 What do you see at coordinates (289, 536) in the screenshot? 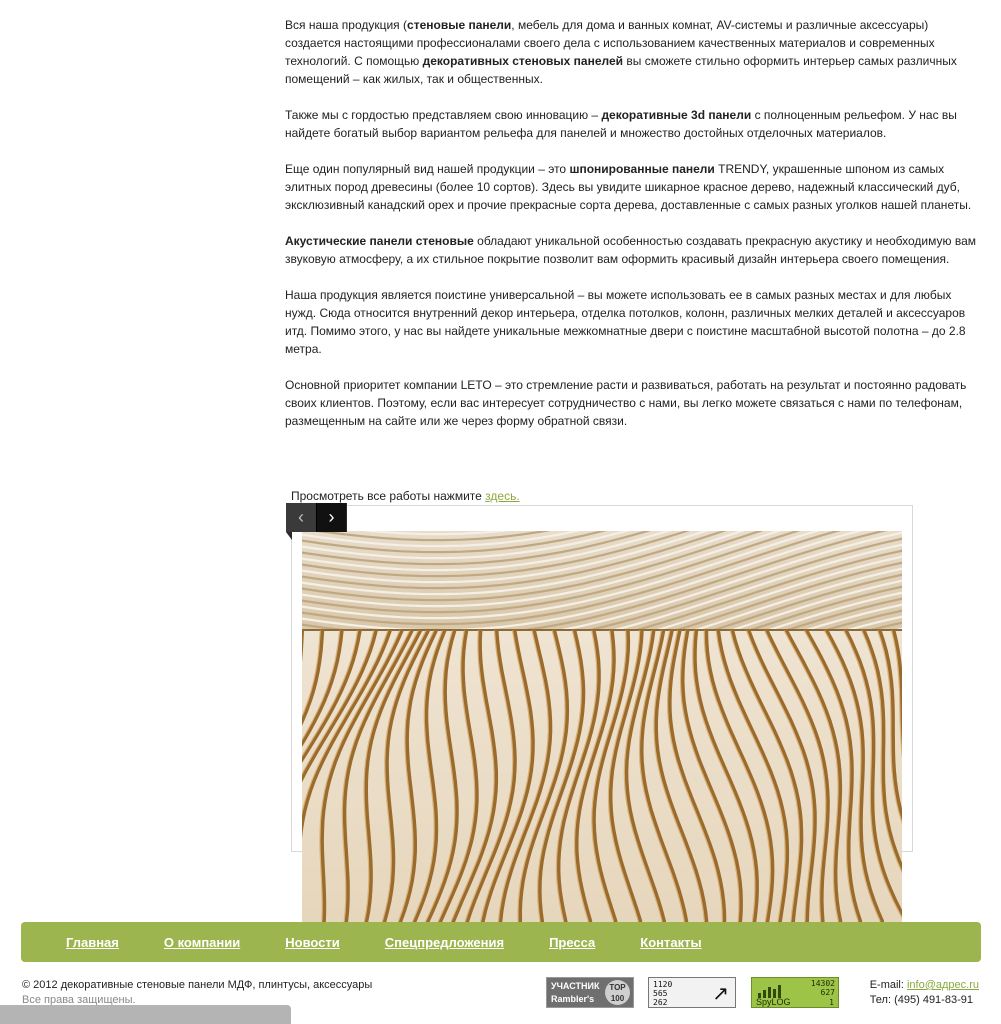
I see `slider-controls-tail` at bounding box center [289, 536].